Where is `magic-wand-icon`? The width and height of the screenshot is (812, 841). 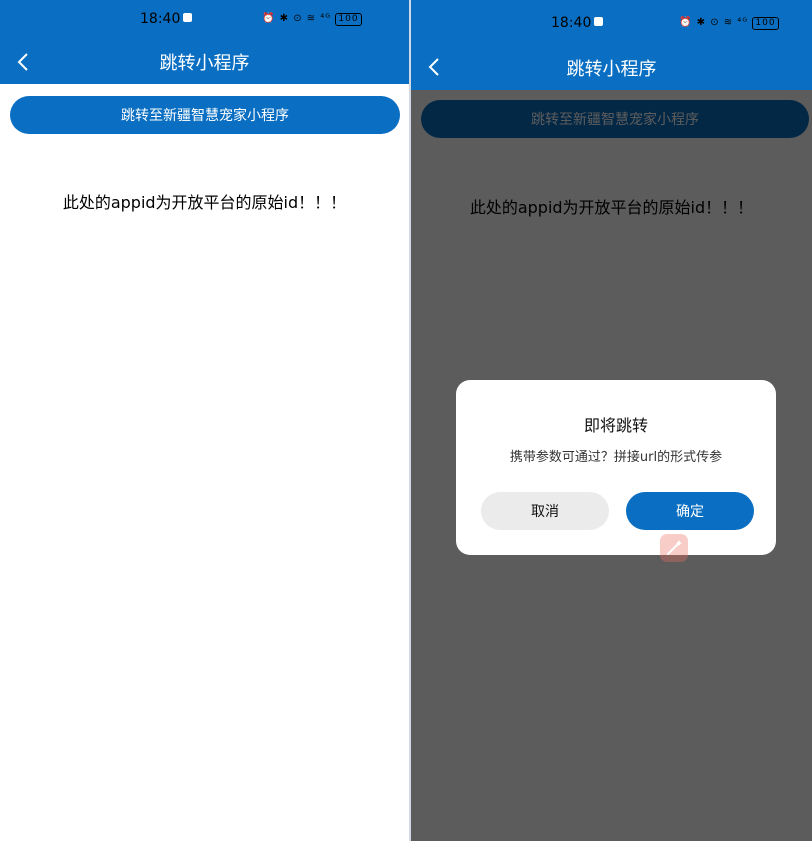
magic-wand-icon is located at coordinates (674, 547).